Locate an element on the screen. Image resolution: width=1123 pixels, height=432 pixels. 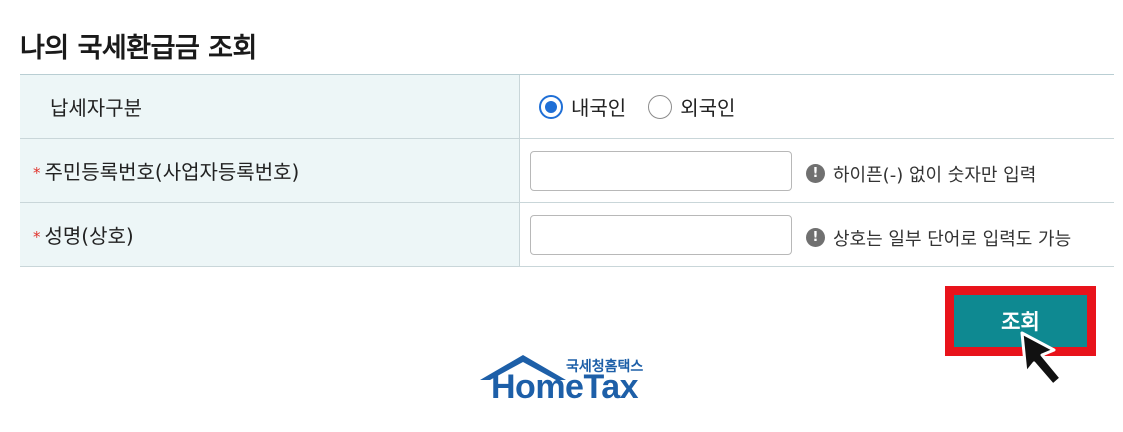
name-value-cell: ! 상호는 일부 단어로 입력도 가능 is located at coordinates (817, 234).